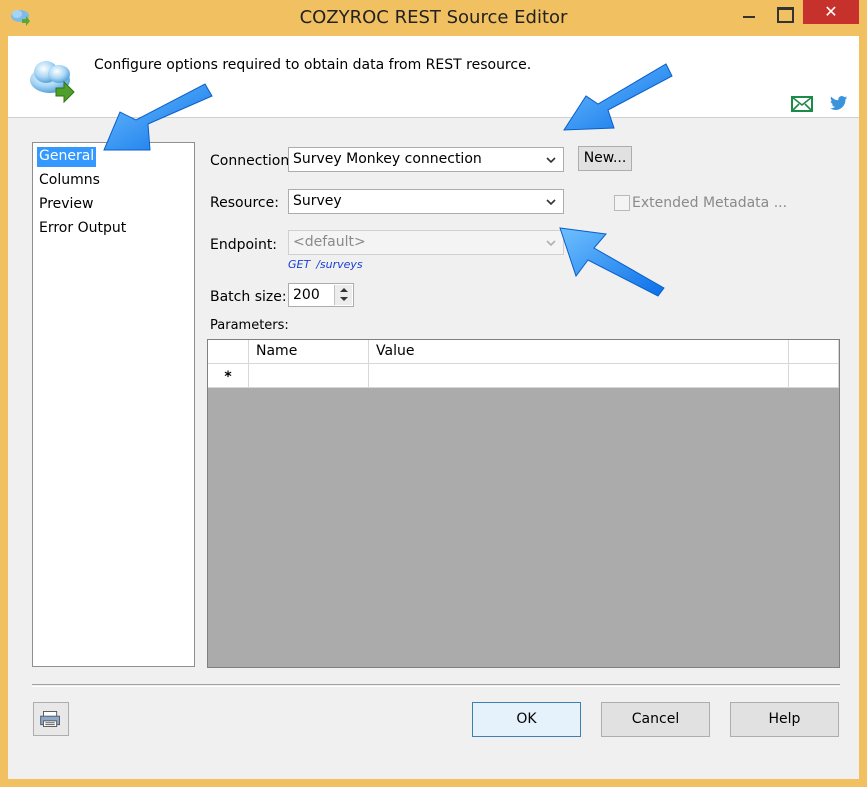 The image size is (867, 787). Describe the element at coordinates (433, 18) in the screenshot. I see `title-bar: COZYROC REST Source Editor ✕` at that location.